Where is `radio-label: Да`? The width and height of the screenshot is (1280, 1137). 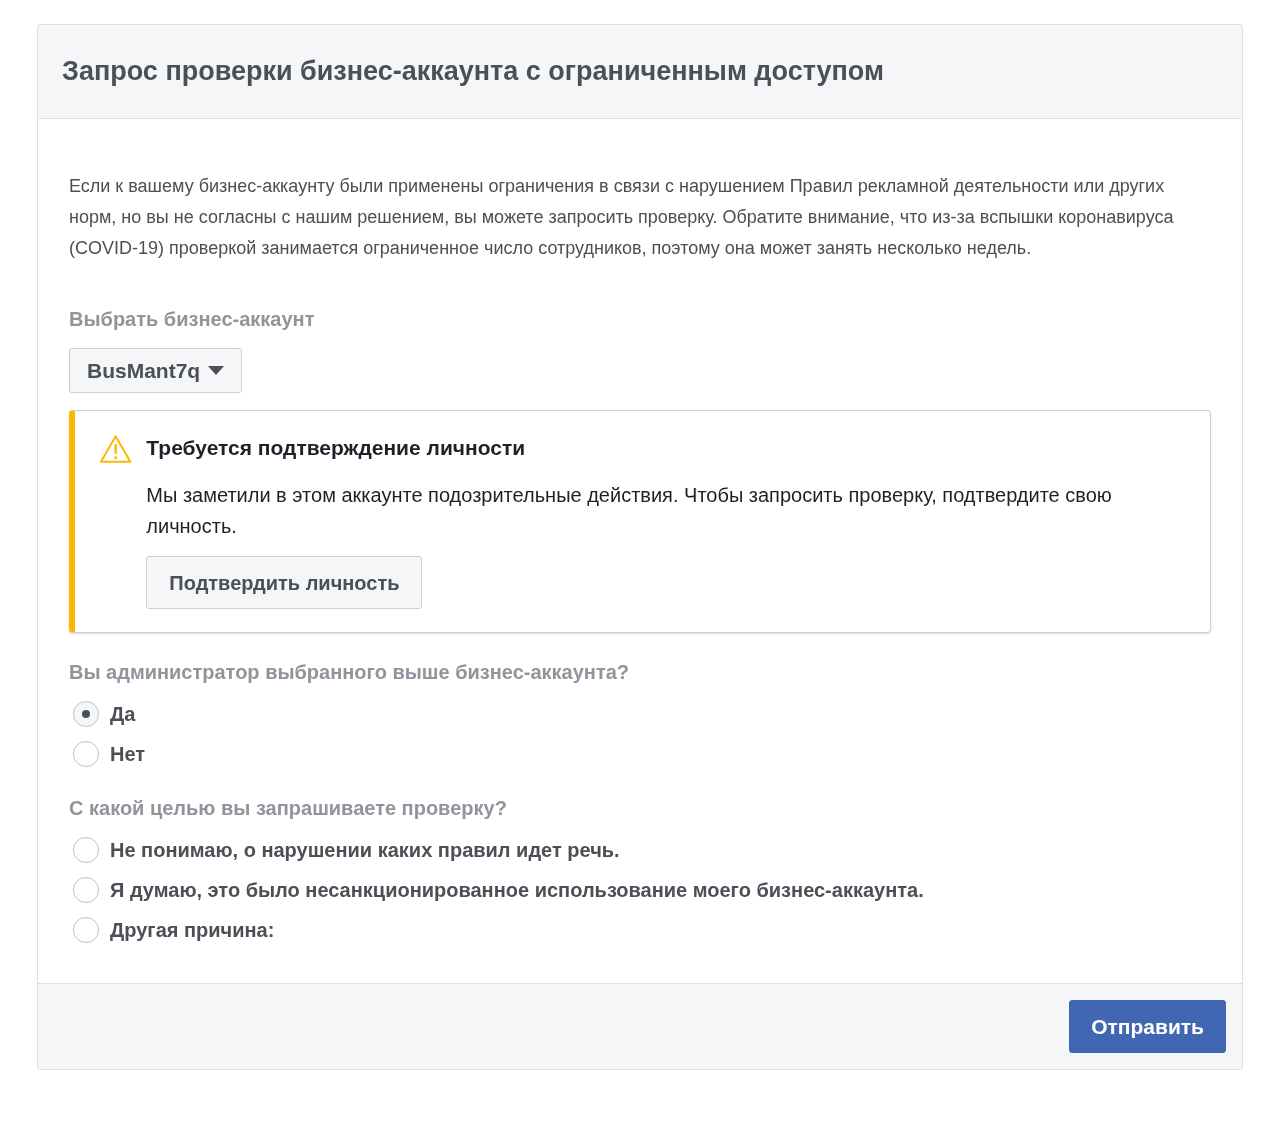 radio-label: Да is located at coordinates (123, 714).